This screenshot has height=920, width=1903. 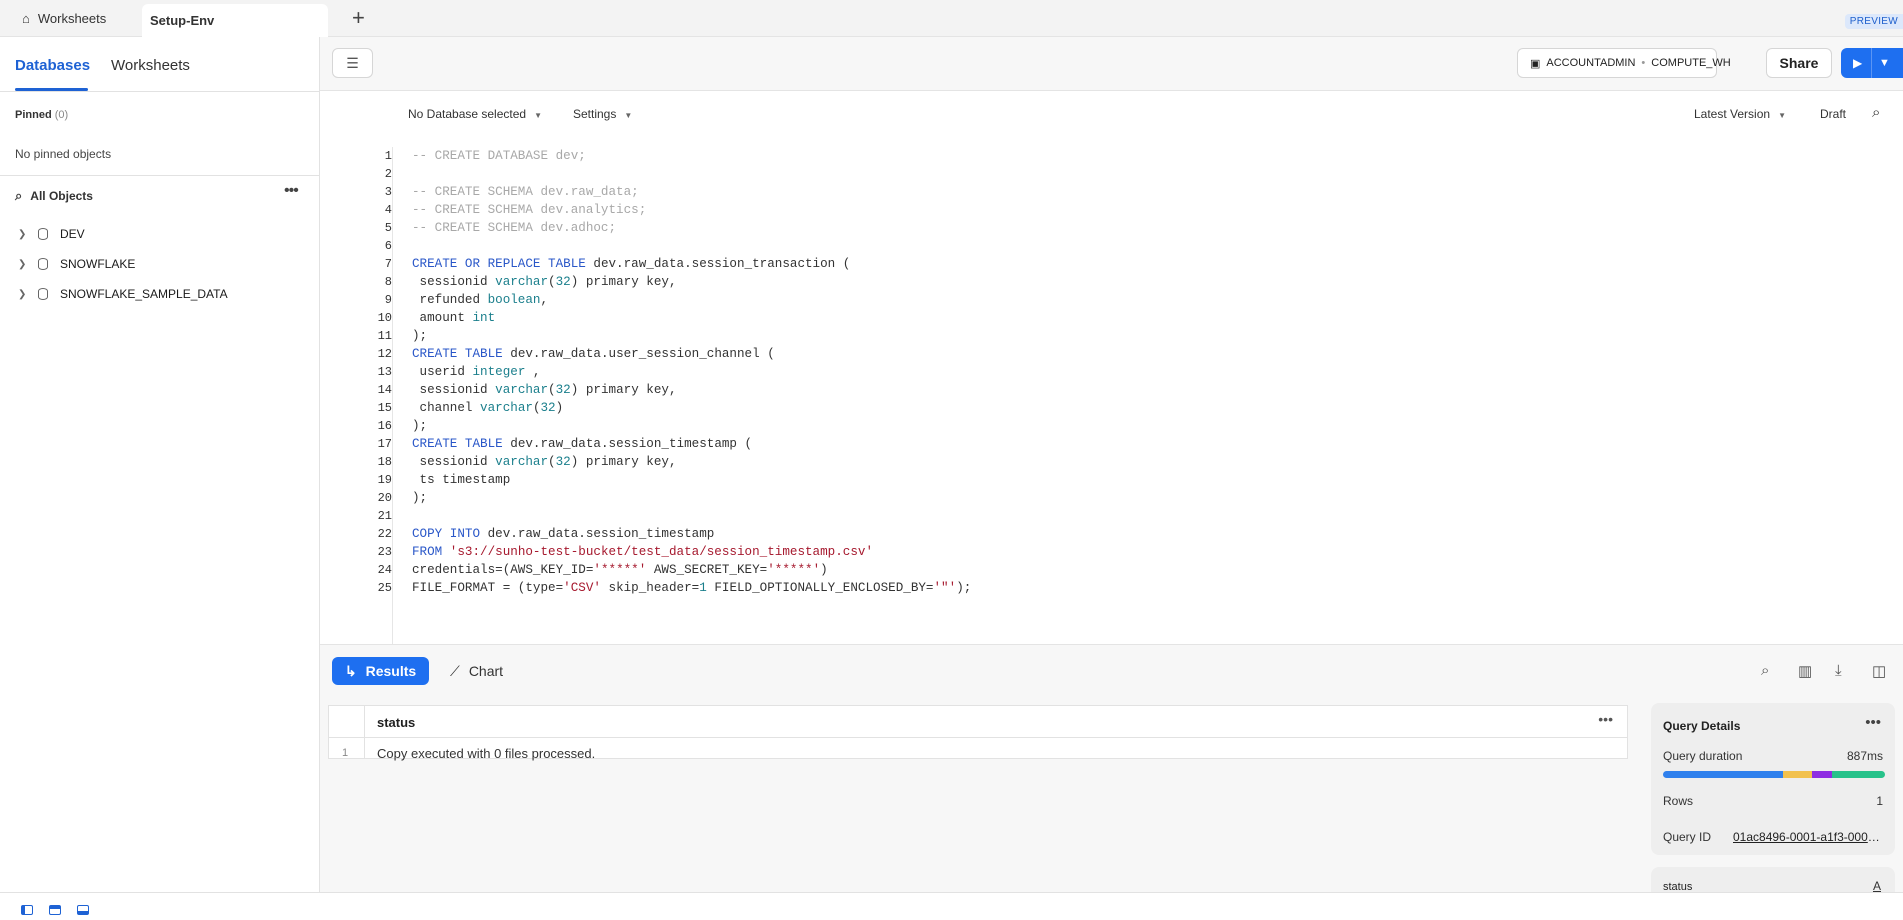 I want to click on new-tab-button: +, so click(x=358, y=18).